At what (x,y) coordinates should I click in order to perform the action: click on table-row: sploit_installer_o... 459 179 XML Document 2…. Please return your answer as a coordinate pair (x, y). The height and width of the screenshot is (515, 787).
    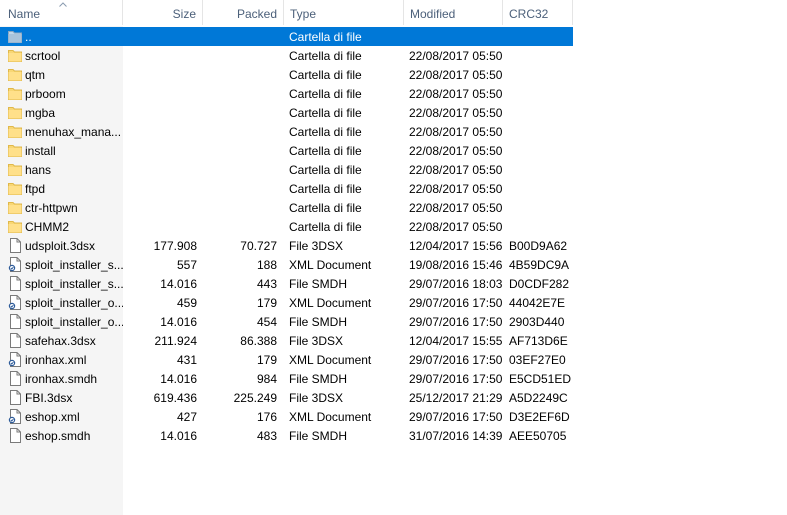
    Looking at the image, I should click on (393, 302).